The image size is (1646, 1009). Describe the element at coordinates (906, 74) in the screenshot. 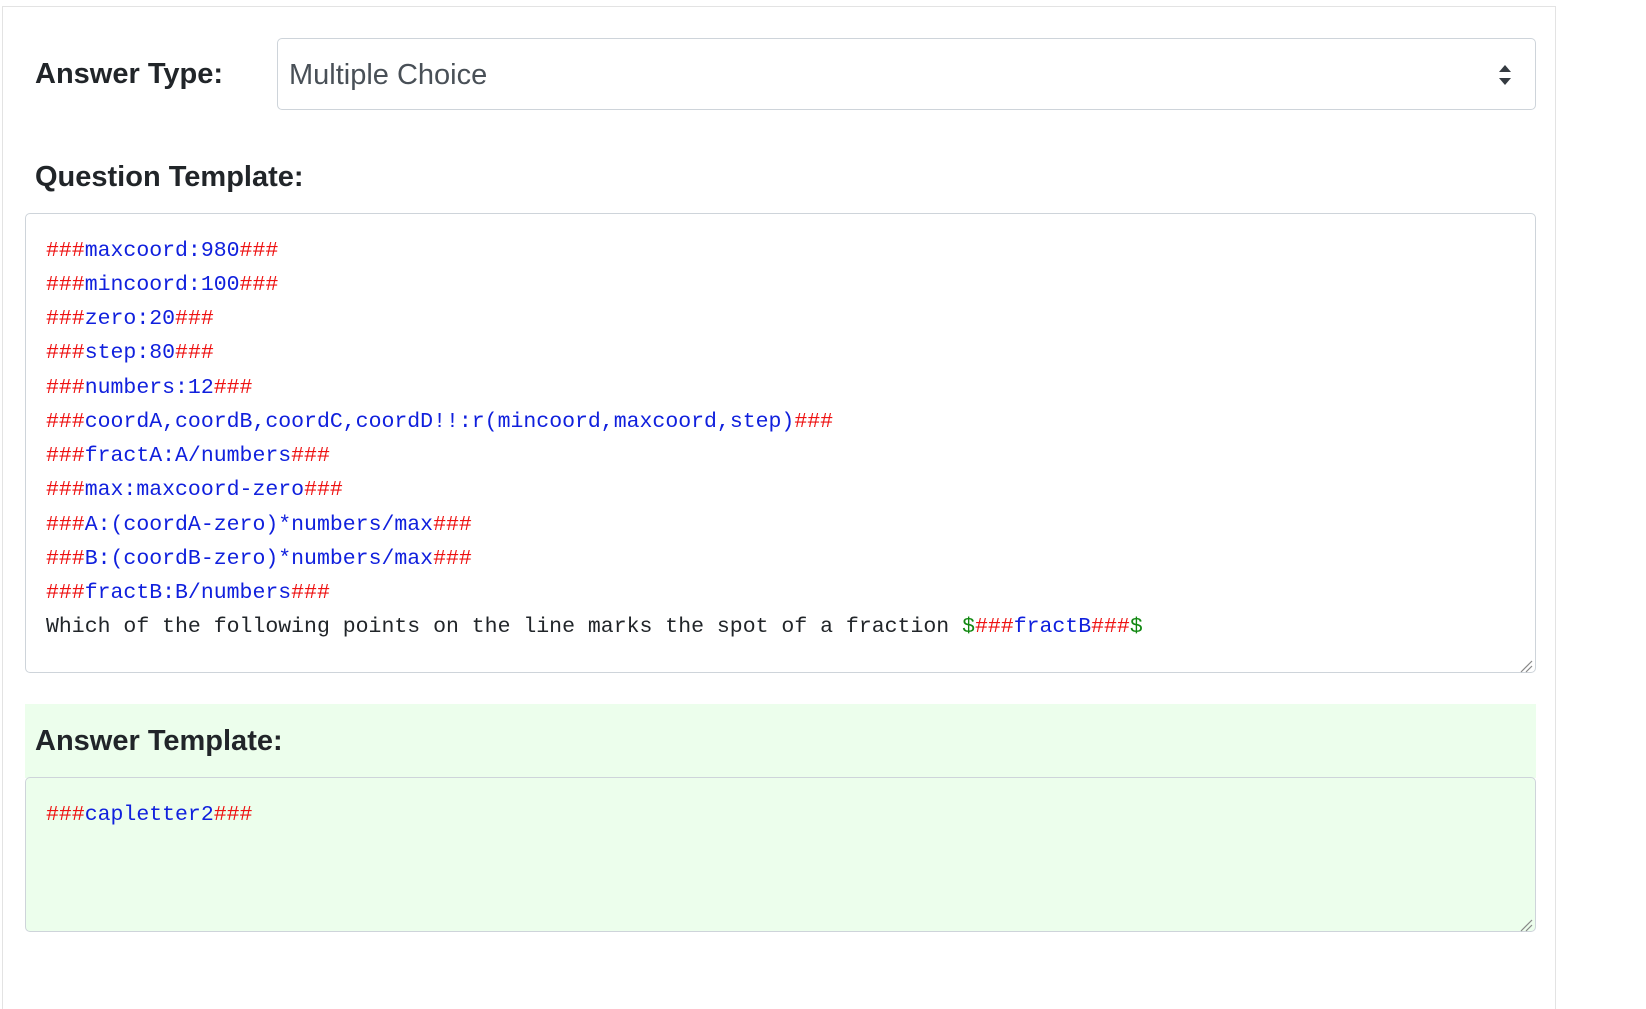

I see `answer-type-select: Multiple Choice` at that location.